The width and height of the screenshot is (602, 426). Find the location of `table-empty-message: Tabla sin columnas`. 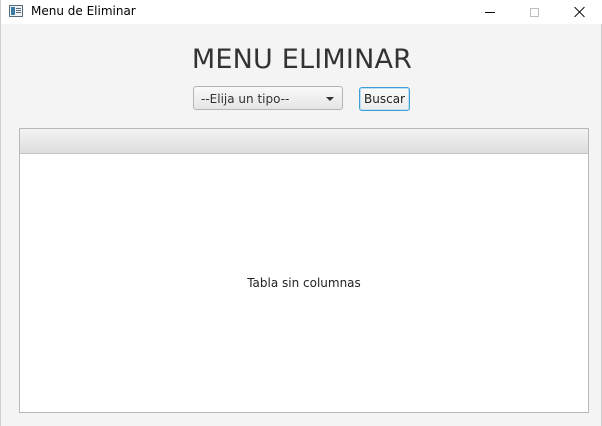

table-empty-message: Tabla sin columnas is located at coordinates (304, 283).